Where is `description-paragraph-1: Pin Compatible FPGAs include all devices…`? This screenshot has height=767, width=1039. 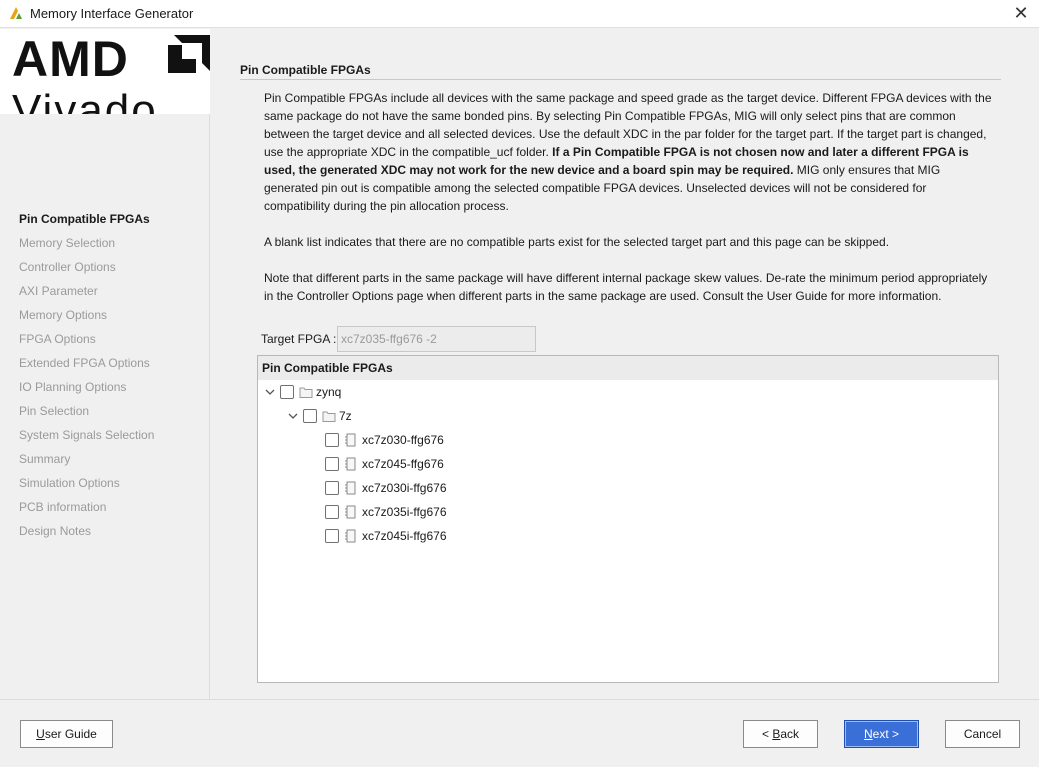
description-paragraph-1: Pin Compatible FPGAs include all devices… is located at coordinates (629, 152).